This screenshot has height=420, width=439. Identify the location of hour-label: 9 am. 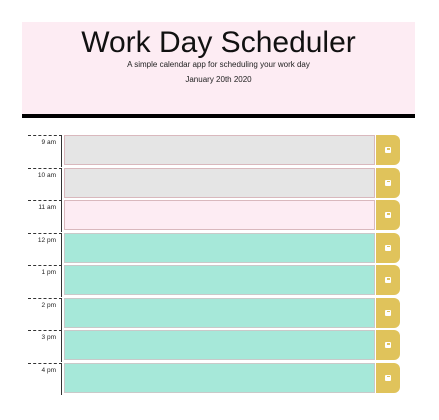
(45, 151).